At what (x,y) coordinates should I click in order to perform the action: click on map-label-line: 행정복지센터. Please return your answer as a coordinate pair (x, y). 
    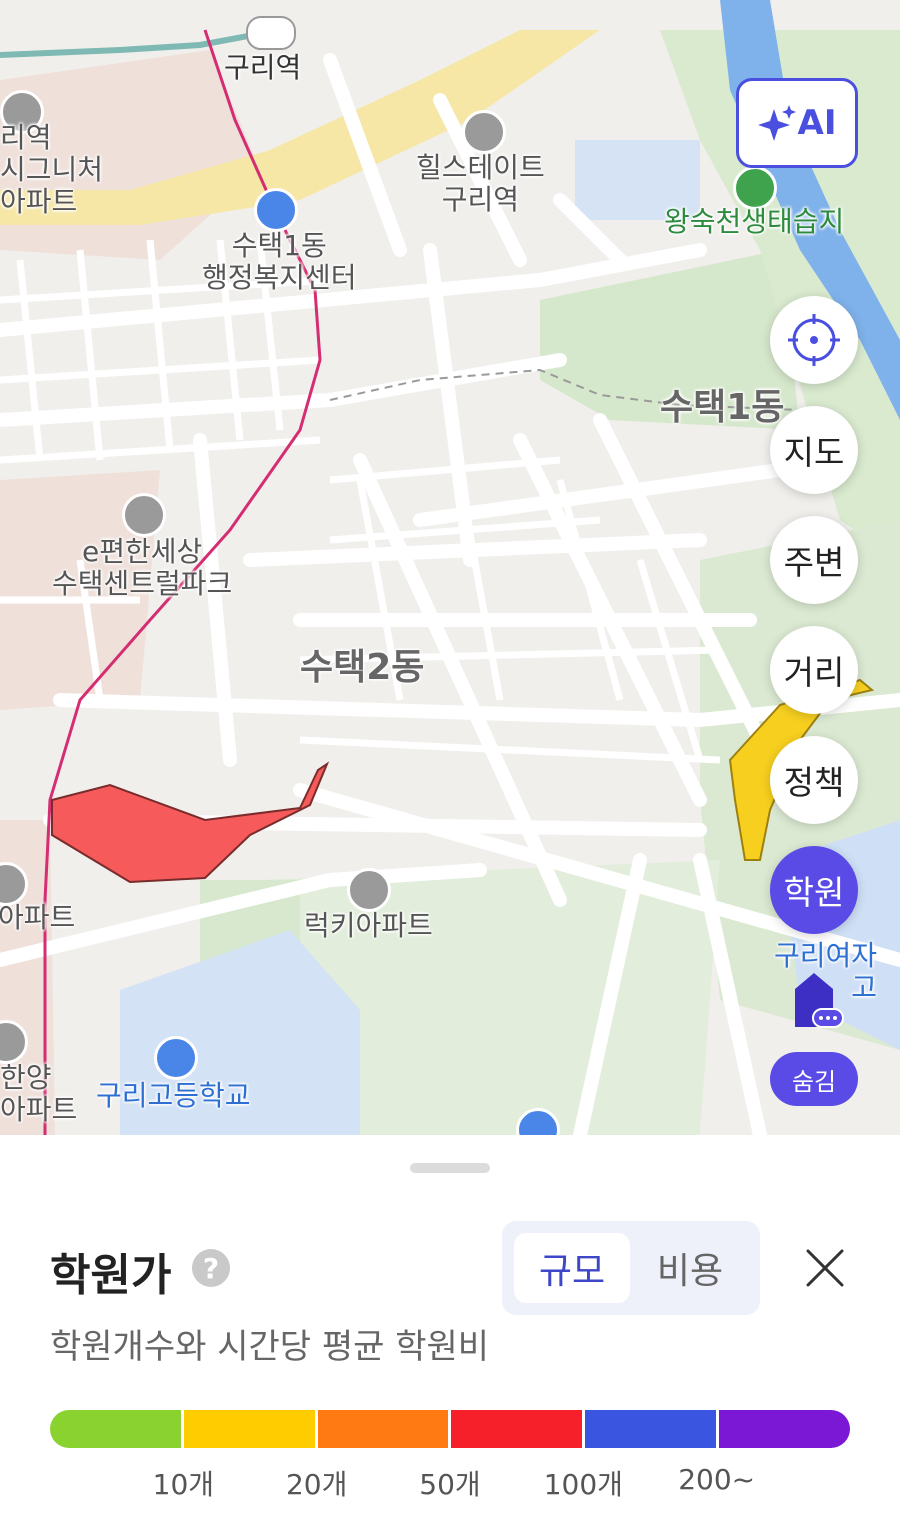
    Looking at the image, I should click on (279, 277).